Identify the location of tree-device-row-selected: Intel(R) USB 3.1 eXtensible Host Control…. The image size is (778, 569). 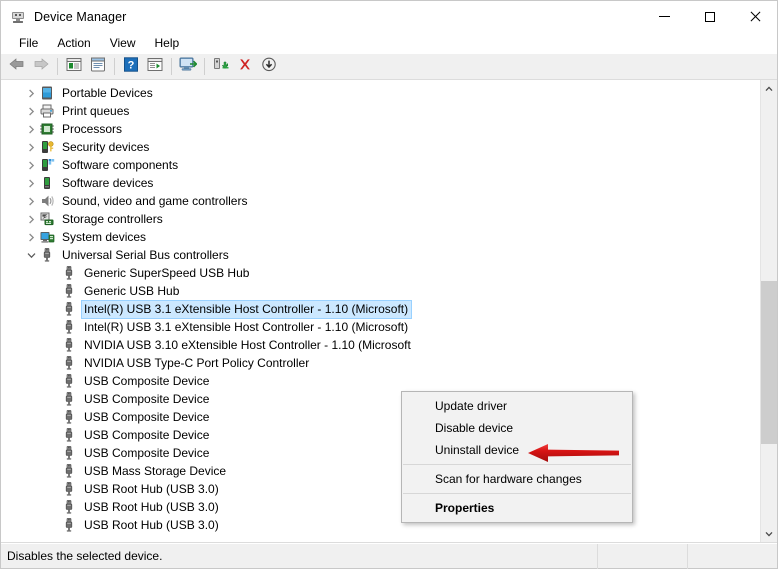
(380, 309).